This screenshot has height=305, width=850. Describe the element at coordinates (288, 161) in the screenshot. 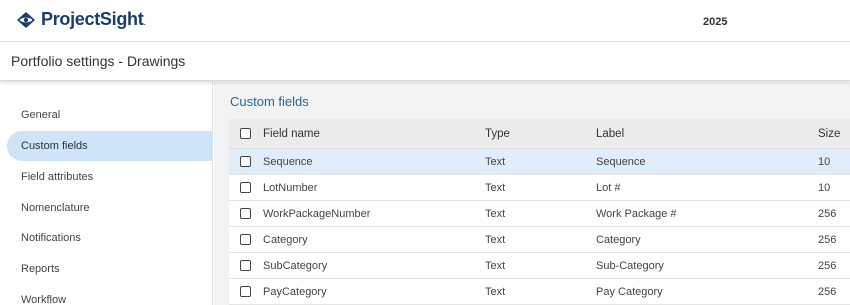

I see `field-name-cell: Sequence` at that location.